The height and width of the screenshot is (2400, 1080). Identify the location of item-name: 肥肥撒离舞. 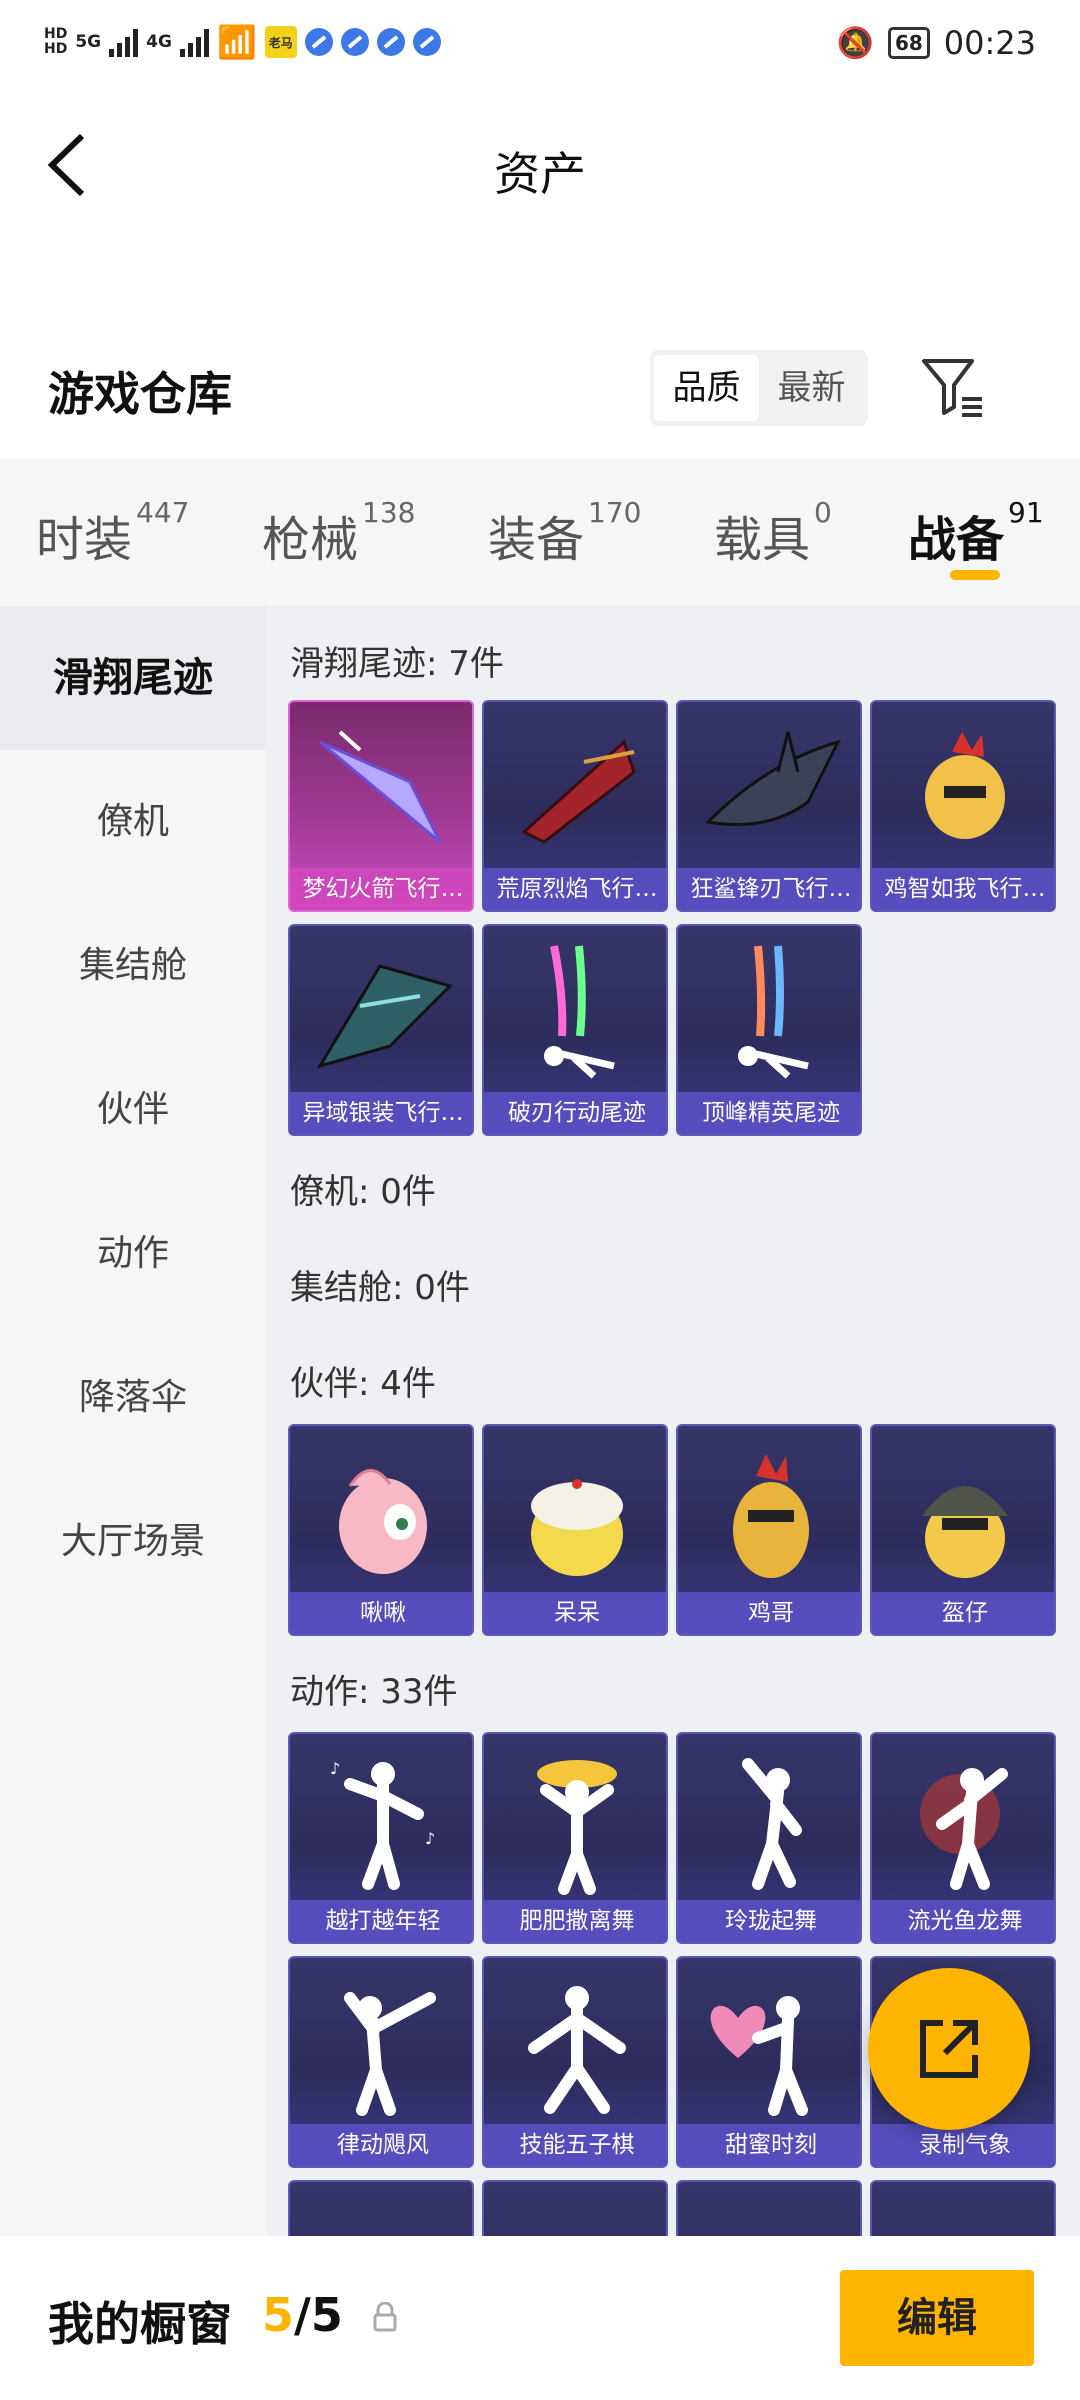
(575, 1921).